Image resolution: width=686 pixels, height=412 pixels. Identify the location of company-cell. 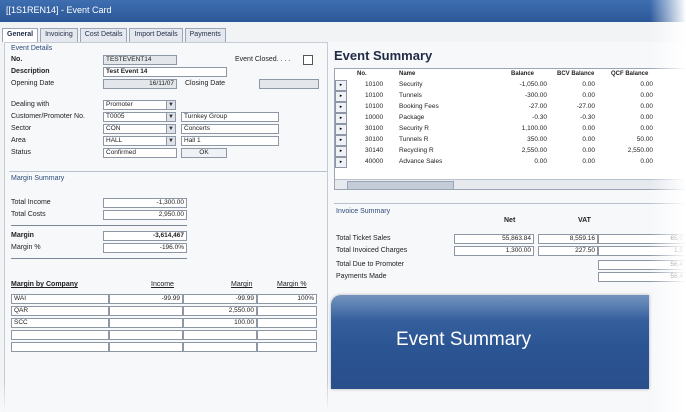
(60, 335).